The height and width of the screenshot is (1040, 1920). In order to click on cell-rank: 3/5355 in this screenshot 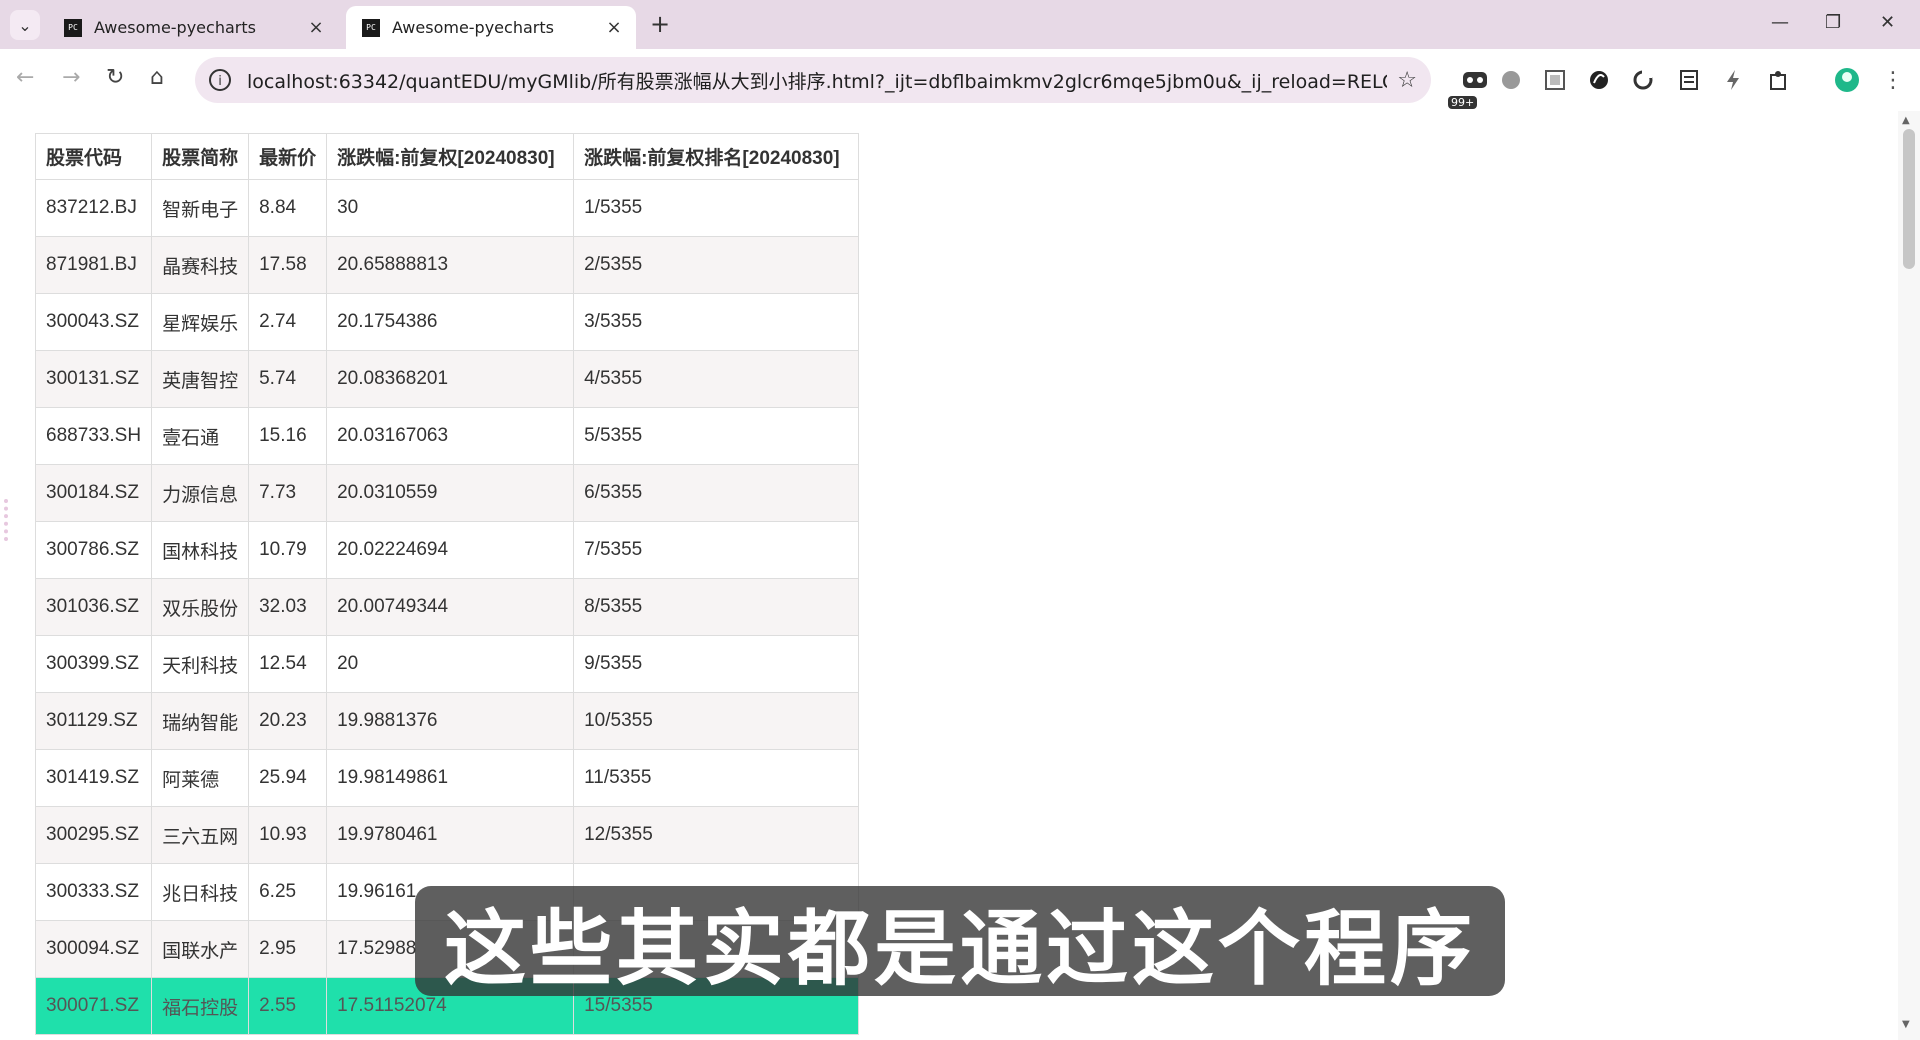, I will do `click(716, 322)`.